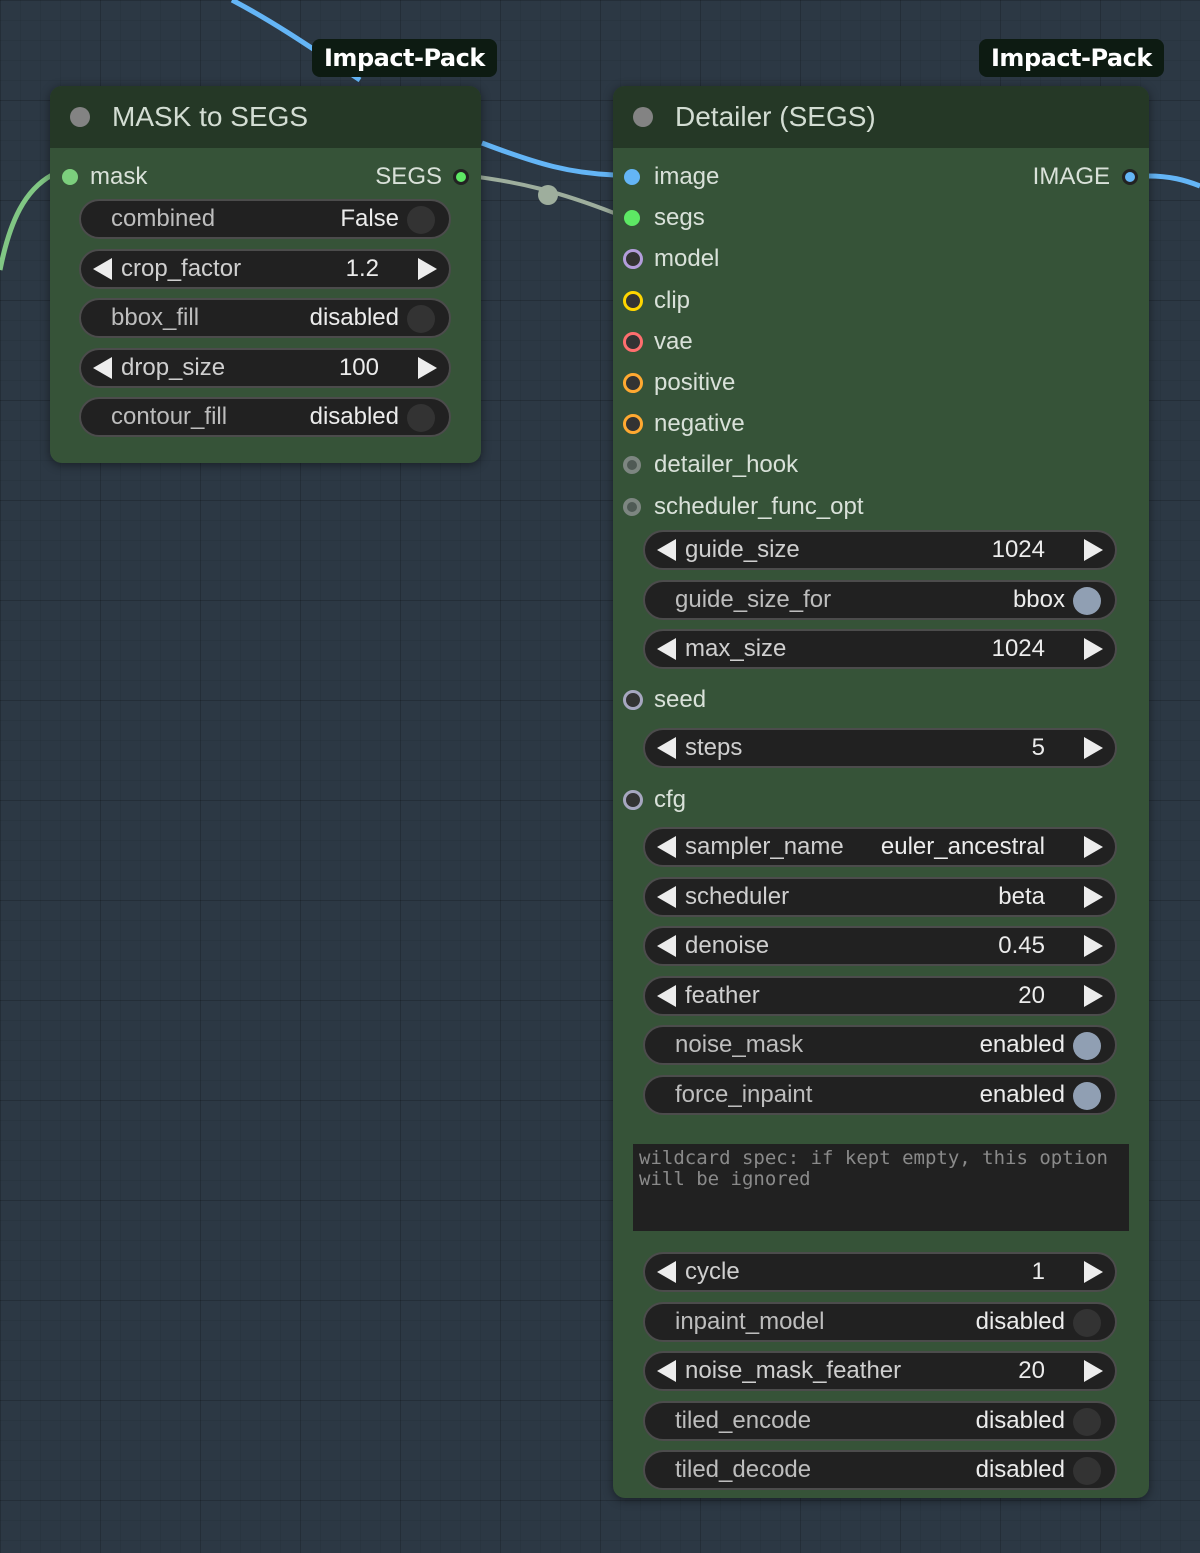 Image resolution: width=1200 pixels, height=1553 pixels. I want to click on widget-noise-mask-feather: noise_mask_feather 20, so click(880, 1371).